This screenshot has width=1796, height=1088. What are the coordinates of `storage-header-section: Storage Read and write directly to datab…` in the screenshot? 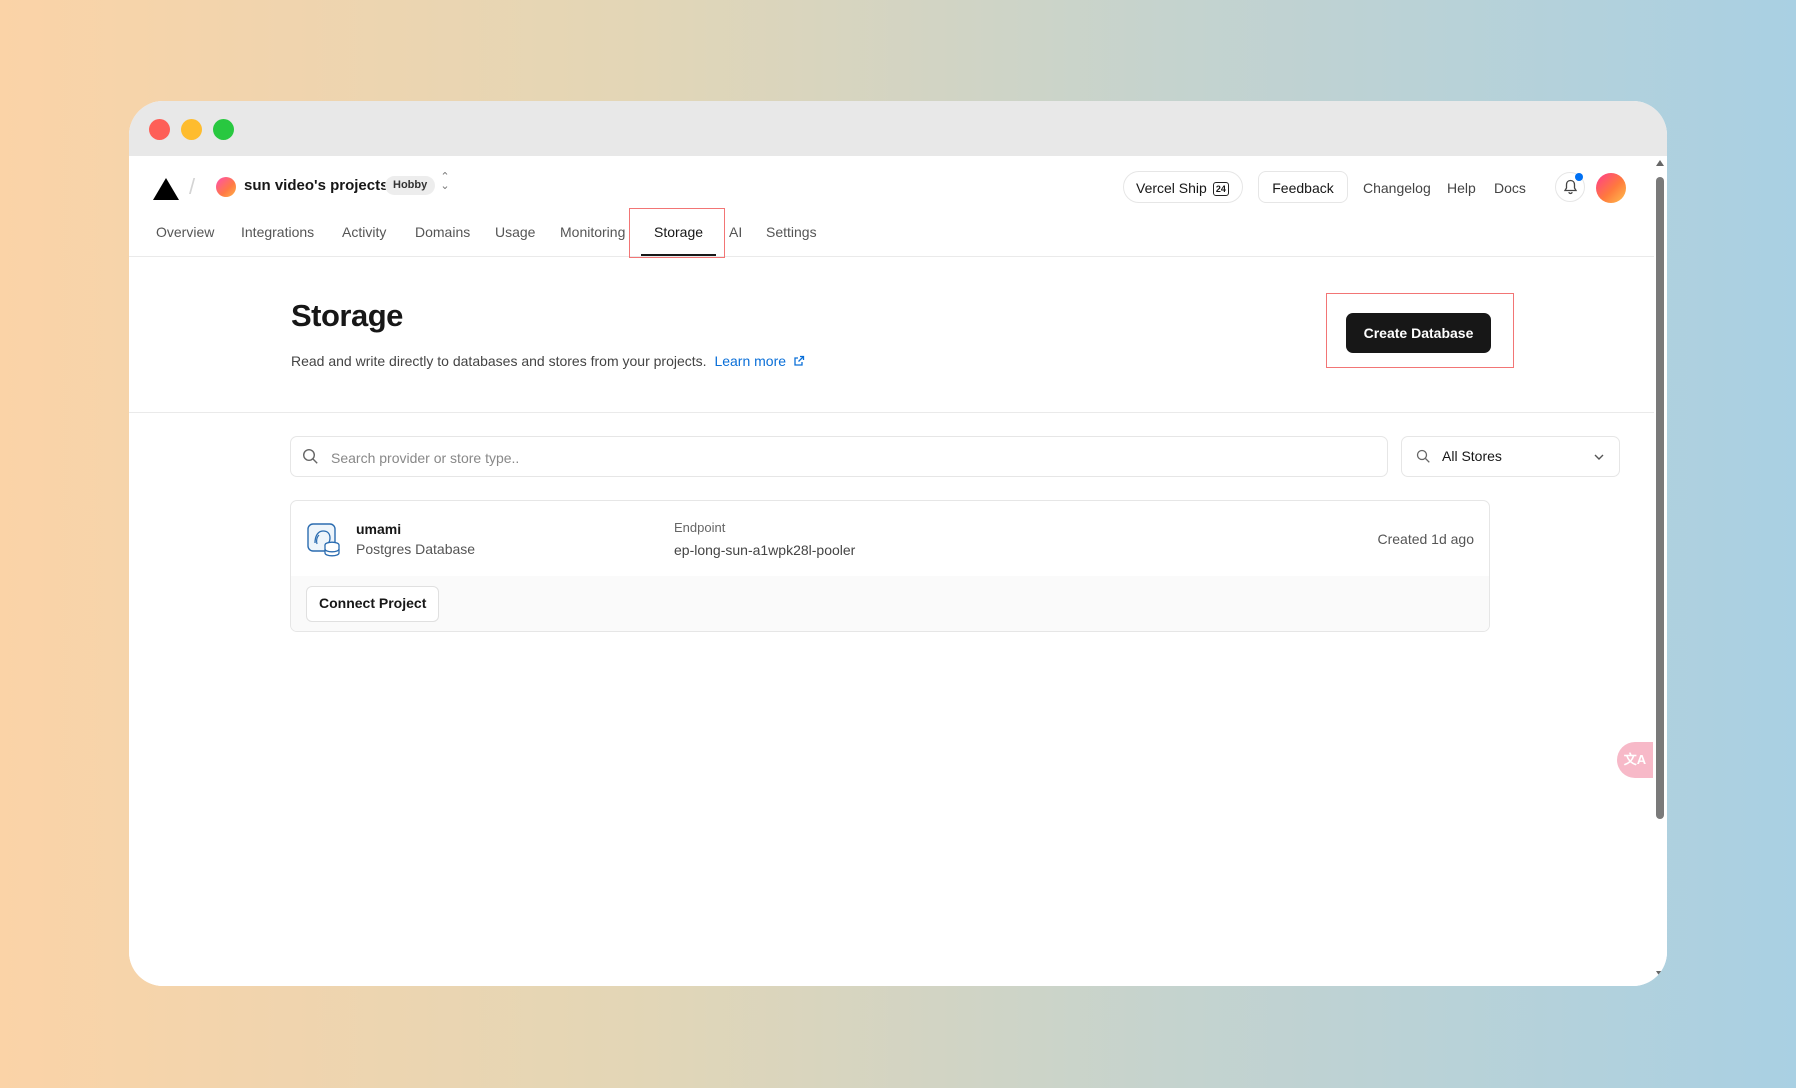 It's located at (891, 335).